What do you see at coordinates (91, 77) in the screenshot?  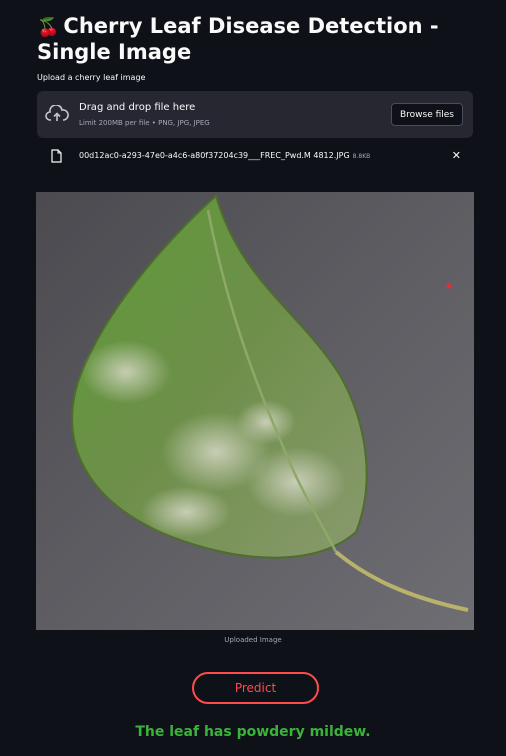 I see `upload-label: Upload a cherry leaf image` at bounding box center [91, 77].